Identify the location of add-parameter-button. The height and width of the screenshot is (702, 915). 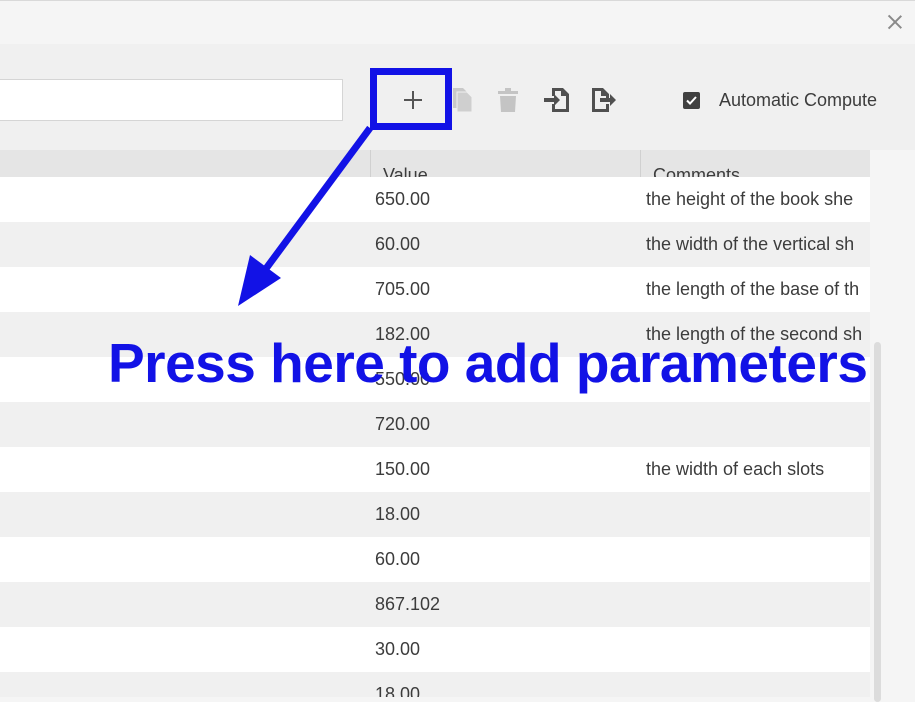
(413, 100).